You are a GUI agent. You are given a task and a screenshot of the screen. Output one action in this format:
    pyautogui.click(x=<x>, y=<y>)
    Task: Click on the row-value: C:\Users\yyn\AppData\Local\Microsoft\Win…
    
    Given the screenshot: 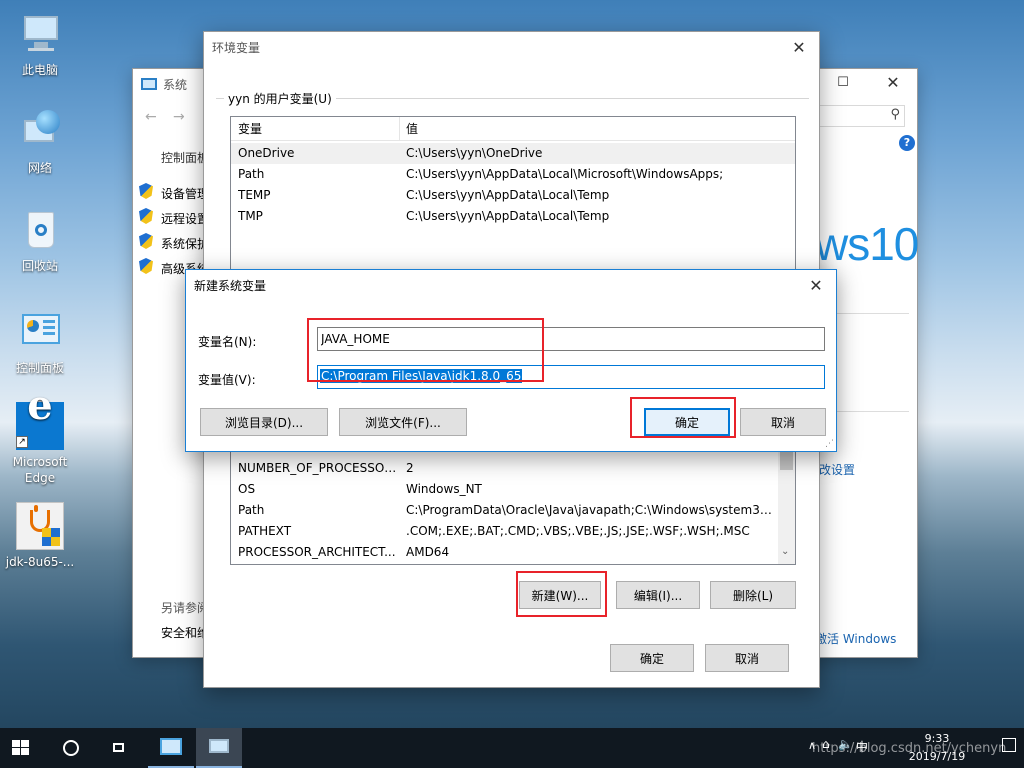 What is the action you would take?
    pyautogui.click(x=565, y=174)
    